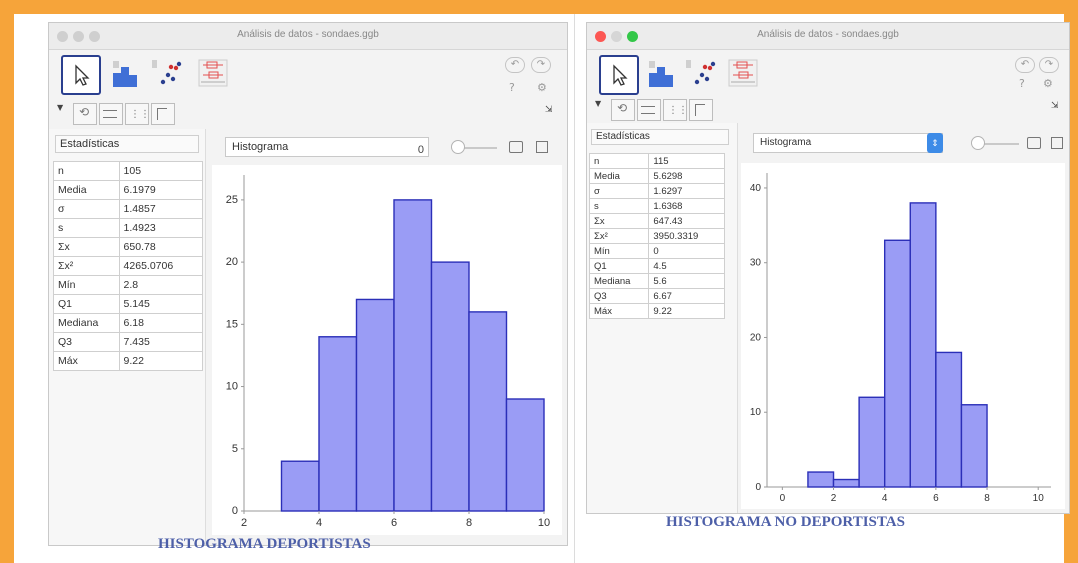 This screenshot has height=563, width=1078. Describe the element at coordinates (128, 209) in the screenshot. I see `stats-row: σ 1.4857` at that location.